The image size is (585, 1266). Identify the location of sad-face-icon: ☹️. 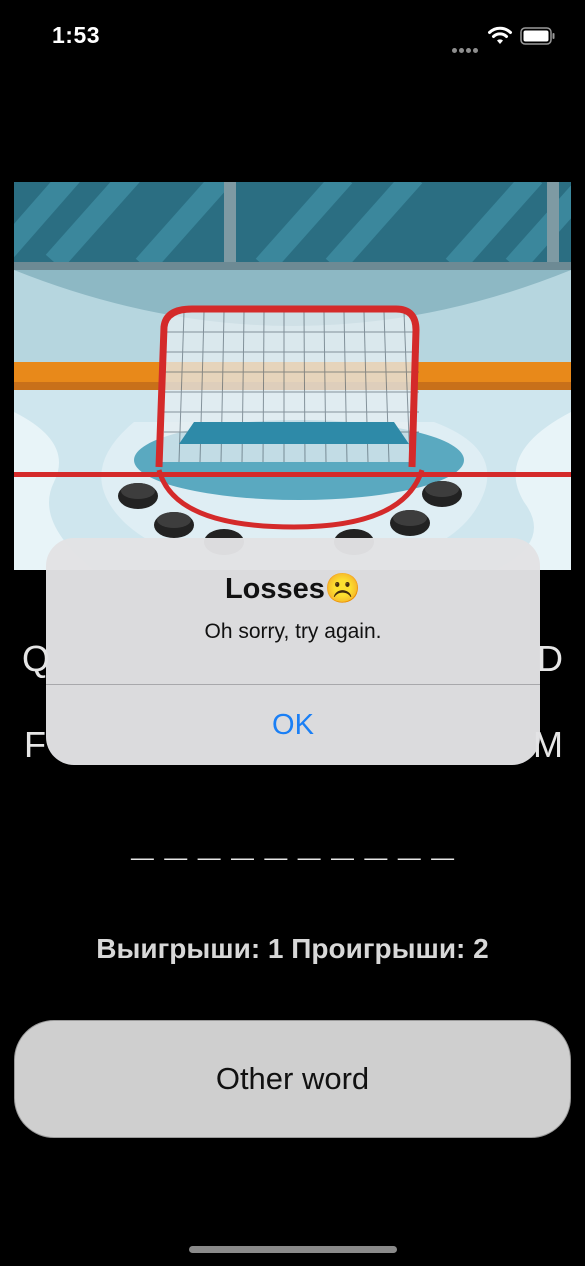
(343, 589).